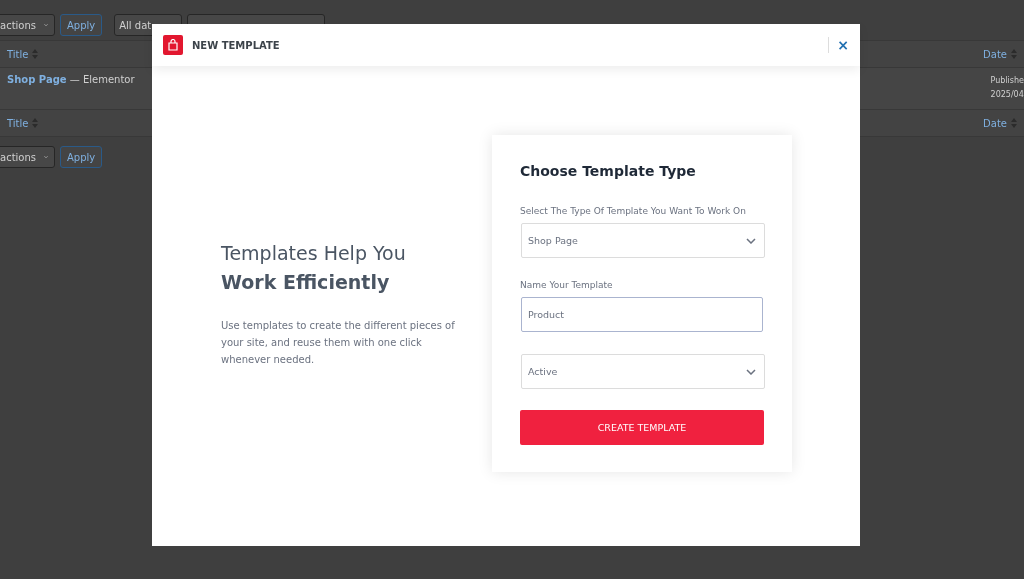  Describe the element at coordinates (338, 343) in the screenshot. I see `intro-text: Use templates to create the different pieces of your site, and reuse them with one click whenever needed.` at that location.